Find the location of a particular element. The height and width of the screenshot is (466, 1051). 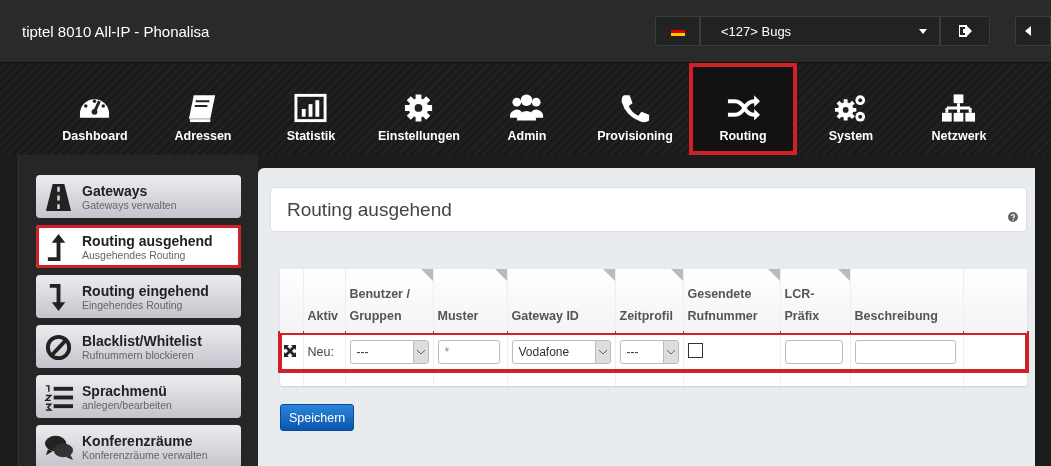

nav-tab: Netzwerk is located at coordinates (959, 109).